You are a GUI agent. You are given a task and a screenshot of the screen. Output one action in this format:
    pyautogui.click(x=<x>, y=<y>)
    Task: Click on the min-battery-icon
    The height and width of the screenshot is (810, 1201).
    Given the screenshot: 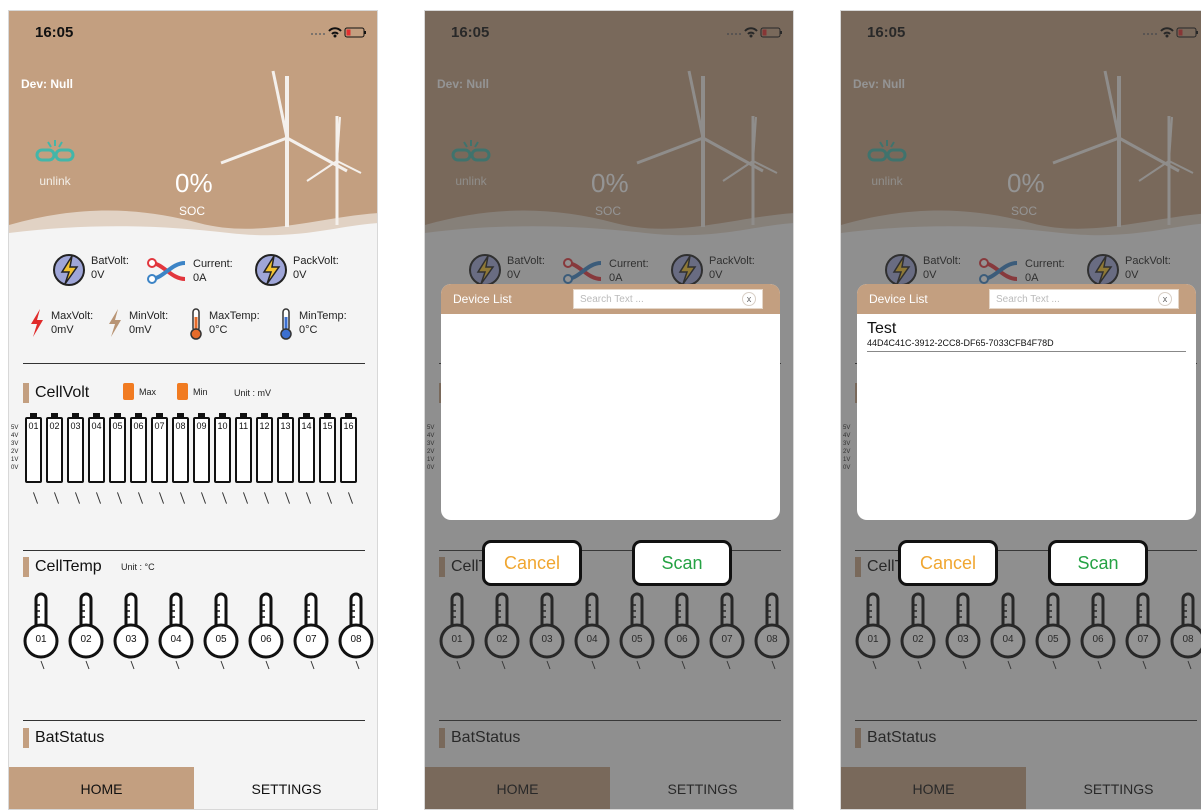 What is the action you would take?
    pyautogui.click(x=182, y=391)
    